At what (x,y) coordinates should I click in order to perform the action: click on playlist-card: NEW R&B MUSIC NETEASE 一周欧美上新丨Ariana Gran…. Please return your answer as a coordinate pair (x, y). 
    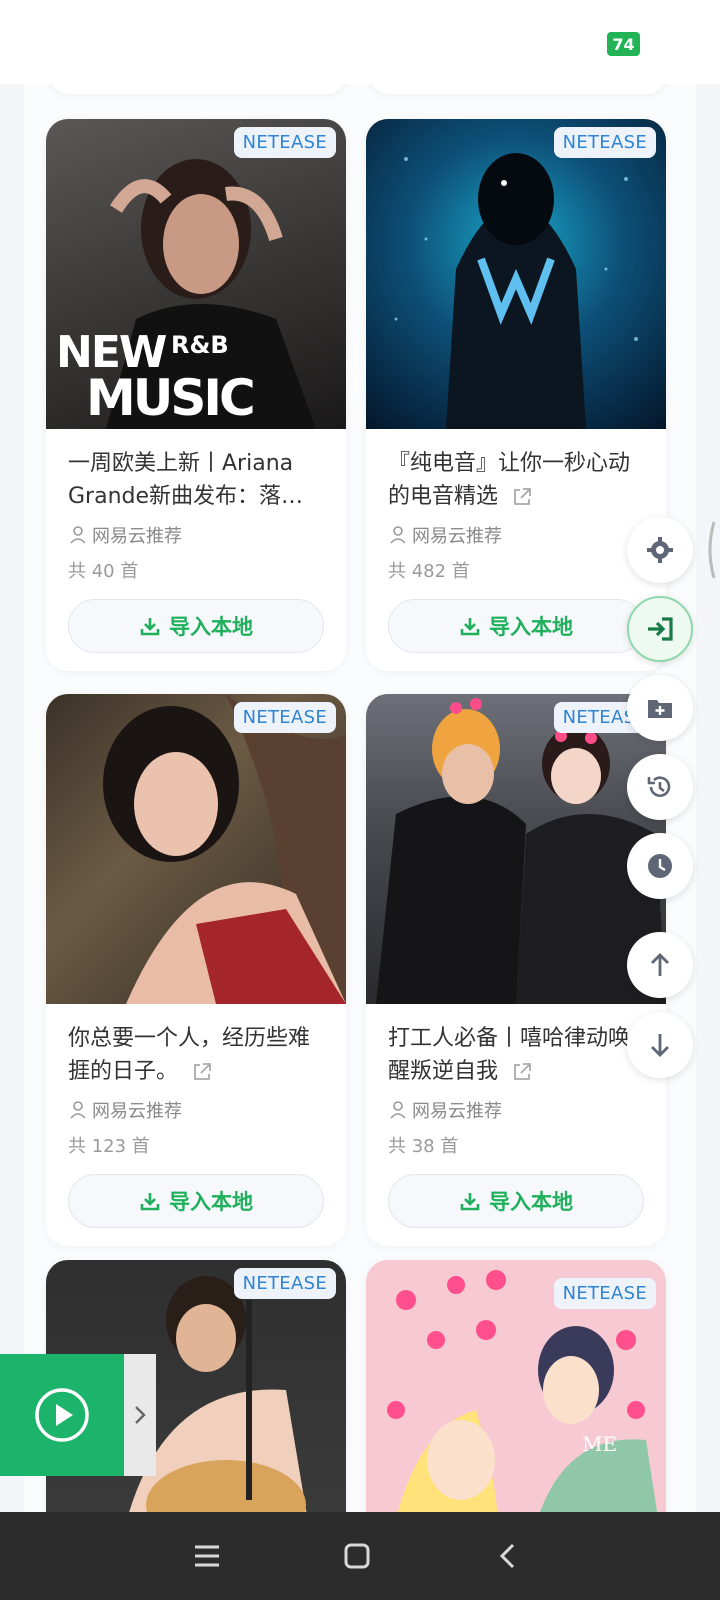
    Looking at the image, I should click on (196, 395).